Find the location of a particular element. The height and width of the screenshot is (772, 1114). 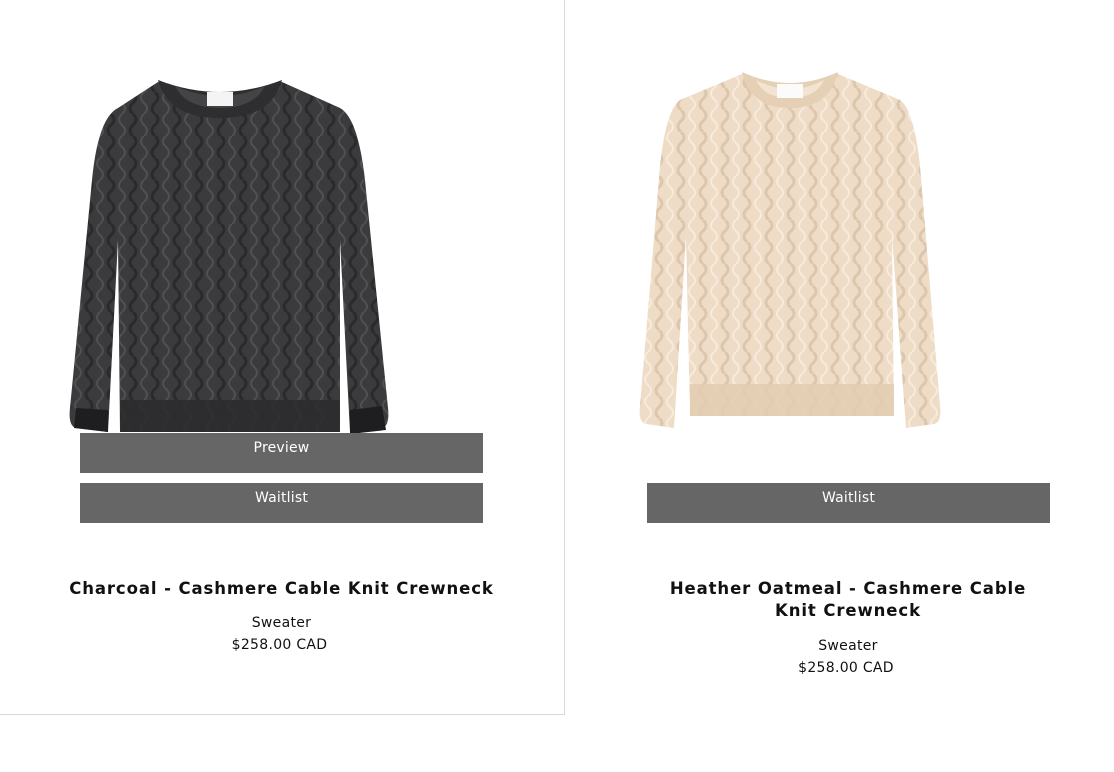

preview-button-label: Preview is located at coordinates (281, 448).